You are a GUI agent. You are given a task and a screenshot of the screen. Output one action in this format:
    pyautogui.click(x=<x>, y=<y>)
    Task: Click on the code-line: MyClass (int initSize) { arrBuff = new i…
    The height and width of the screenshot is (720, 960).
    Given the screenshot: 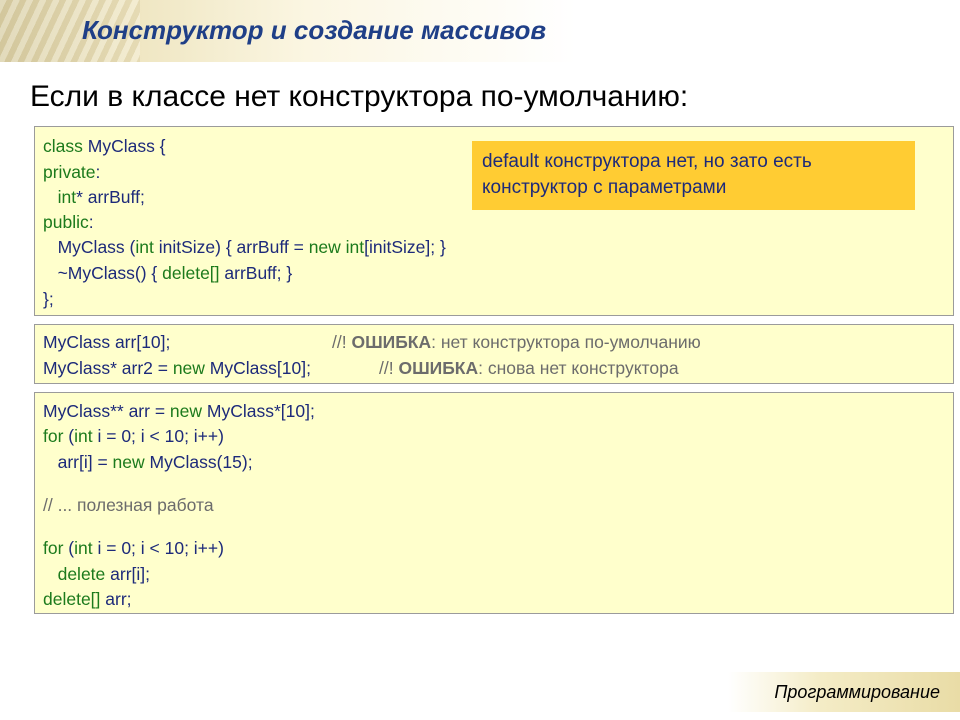 What is the action you would take?
    pyautogui.click(x=244, y=247)
    